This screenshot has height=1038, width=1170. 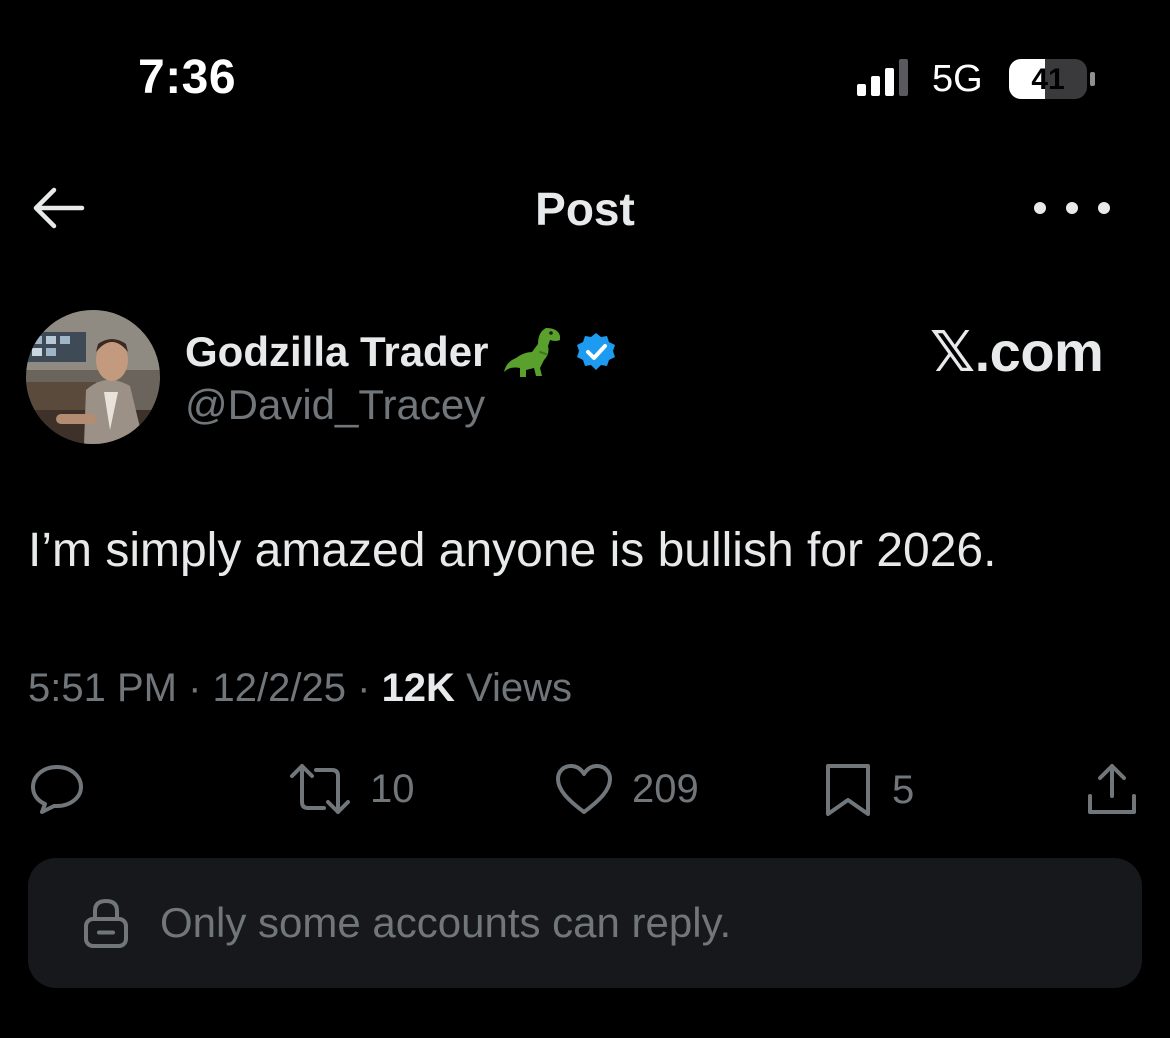 I want to click on reply-button, so click(x=57, y=789).